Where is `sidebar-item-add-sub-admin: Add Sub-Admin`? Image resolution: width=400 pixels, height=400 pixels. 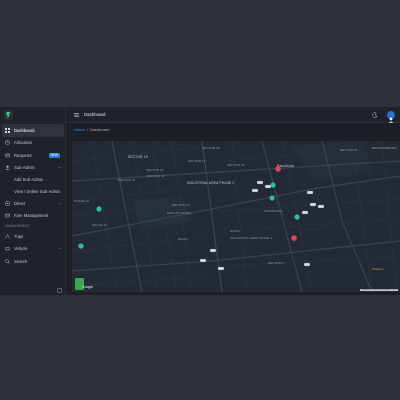
sidebar-item-add-sub-admin: Add Sub-Admin is located at coordinates (33, 180).